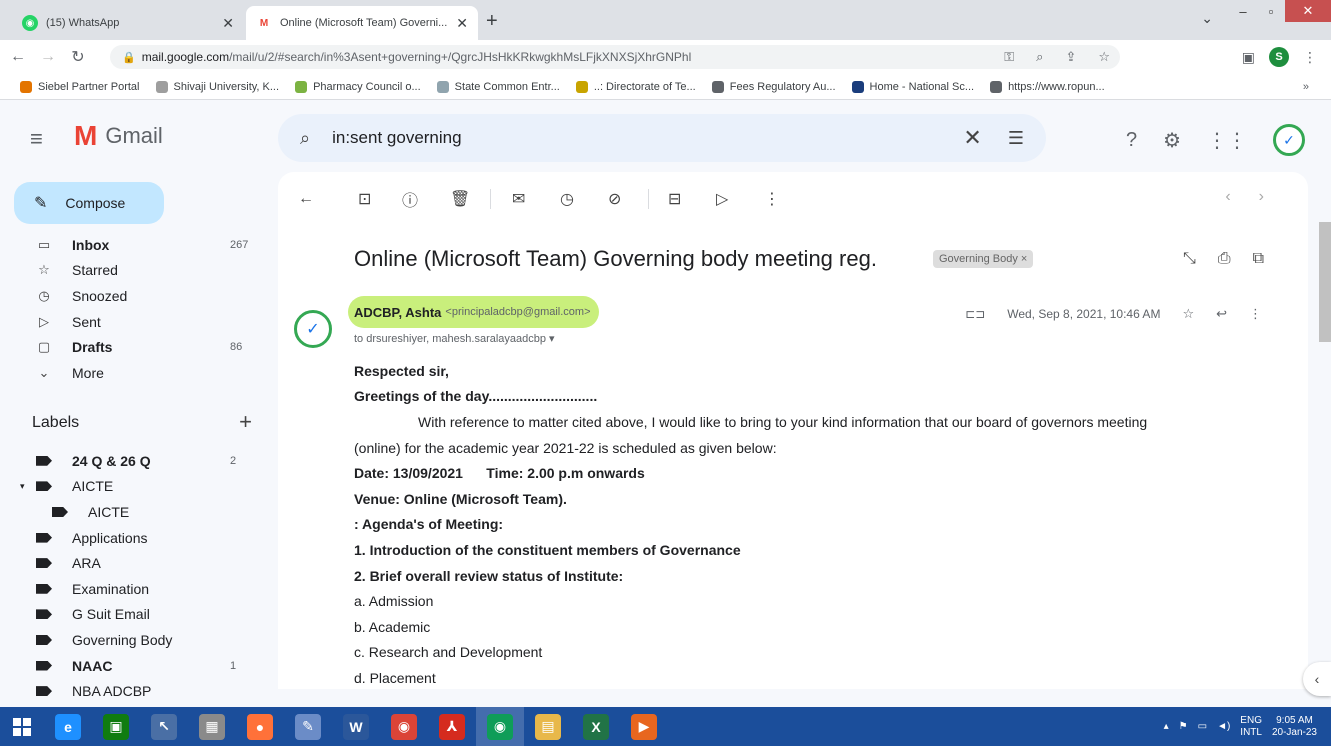 The width and height of the screenshot is (1331, 746). Describe the element at coordinates (614, 199) in the screenshot. I see `add-task-icon: ⊘` at that location.